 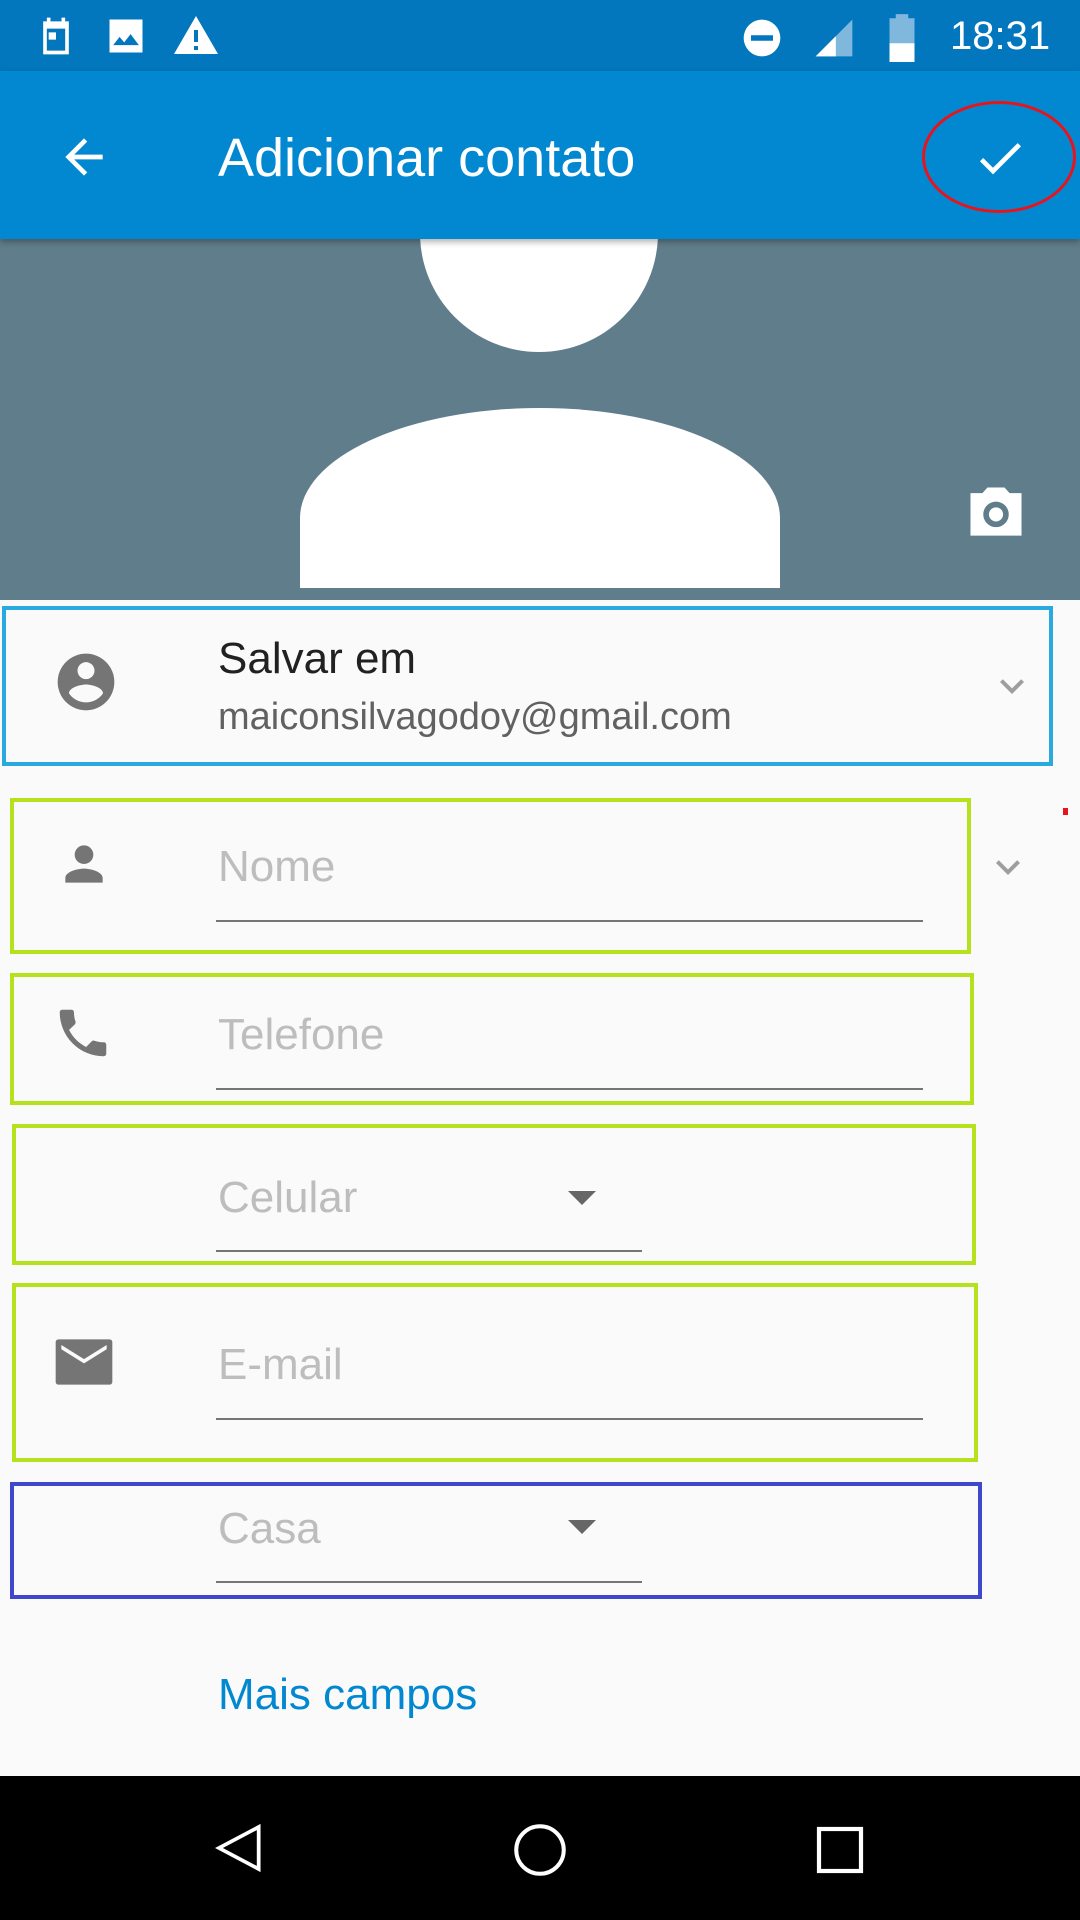 What do you see at coordinates (86, 682) in the screenshot?
I see `account-circle-icon` at bounding box center [86, 682].